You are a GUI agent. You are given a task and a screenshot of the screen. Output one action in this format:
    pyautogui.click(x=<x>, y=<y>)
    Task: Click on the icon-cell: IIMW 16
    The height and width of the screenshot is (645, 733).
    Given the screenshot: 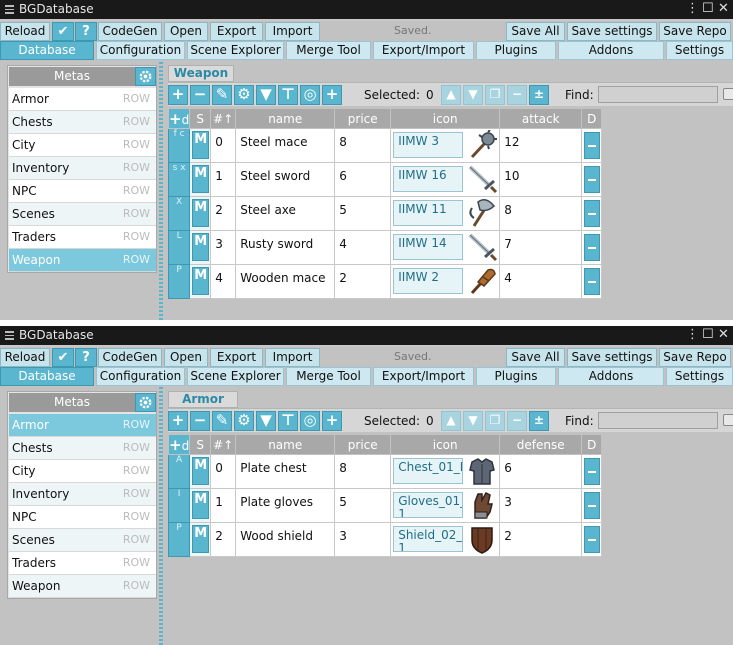 What is the action you would take?
    pyautogui.click(x=445, y=179)
    